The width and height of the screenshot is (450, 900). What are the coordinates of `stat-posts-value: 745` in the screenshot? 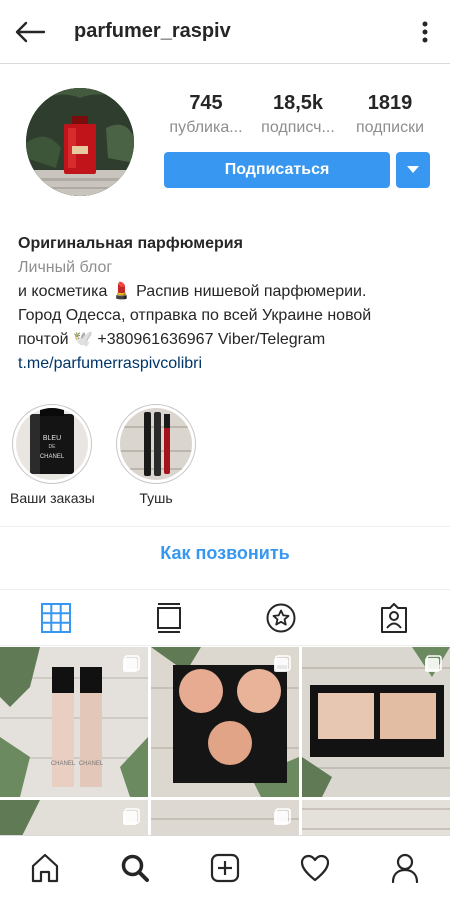 It's located at (206, 103).